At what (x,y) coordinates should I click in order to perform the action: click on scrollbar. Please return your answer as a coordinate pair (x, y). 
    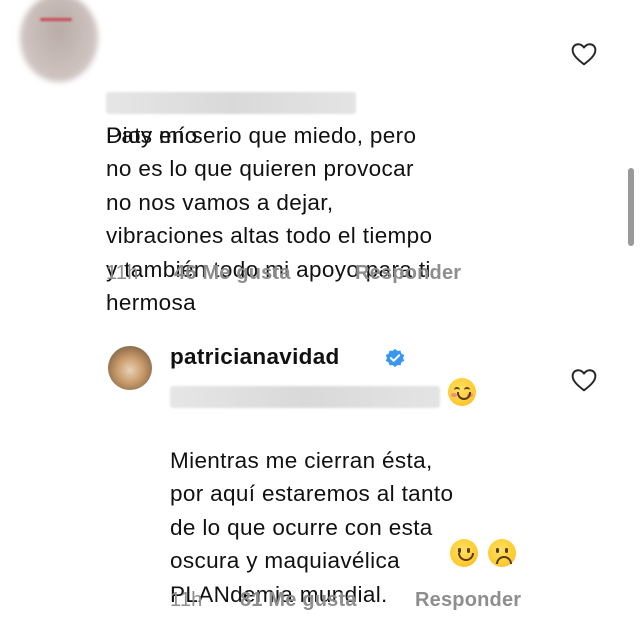
    Looking at the image, I should click on (631, 207).